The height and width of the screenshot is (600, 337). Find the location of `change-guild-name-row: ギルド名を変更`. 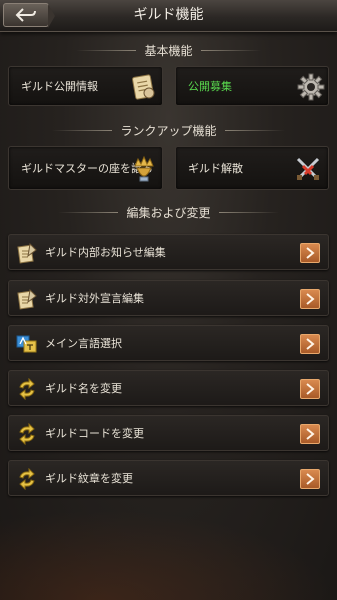

change-guild-name-row: ギルド名を変更 is located at coordinates (168, 388).